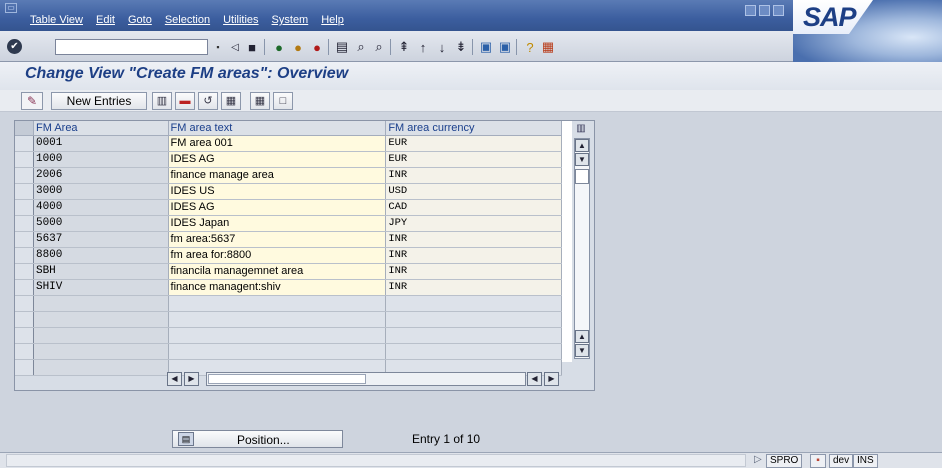  I want to click on fm-area-cell: SBH, so click(101, 271).